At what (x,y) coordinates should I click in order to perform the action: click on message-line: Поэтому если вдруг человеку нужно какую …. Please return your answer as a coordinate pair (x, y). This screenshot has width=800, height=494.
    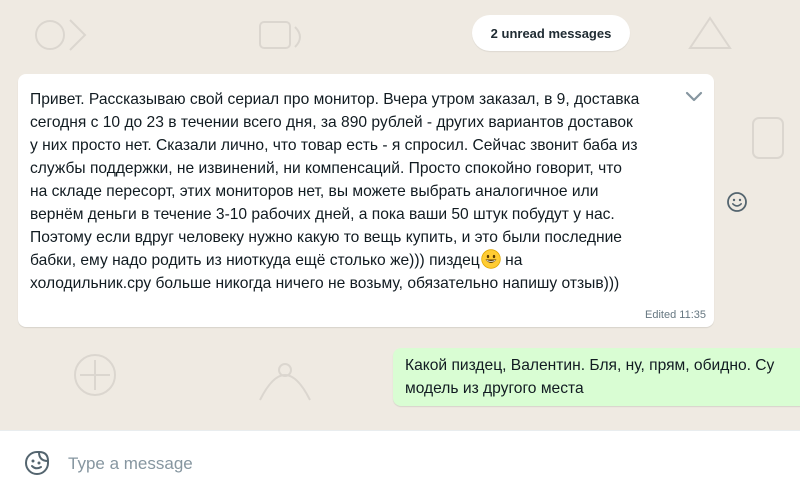
    Looking at the image, I should click on (326, 237).